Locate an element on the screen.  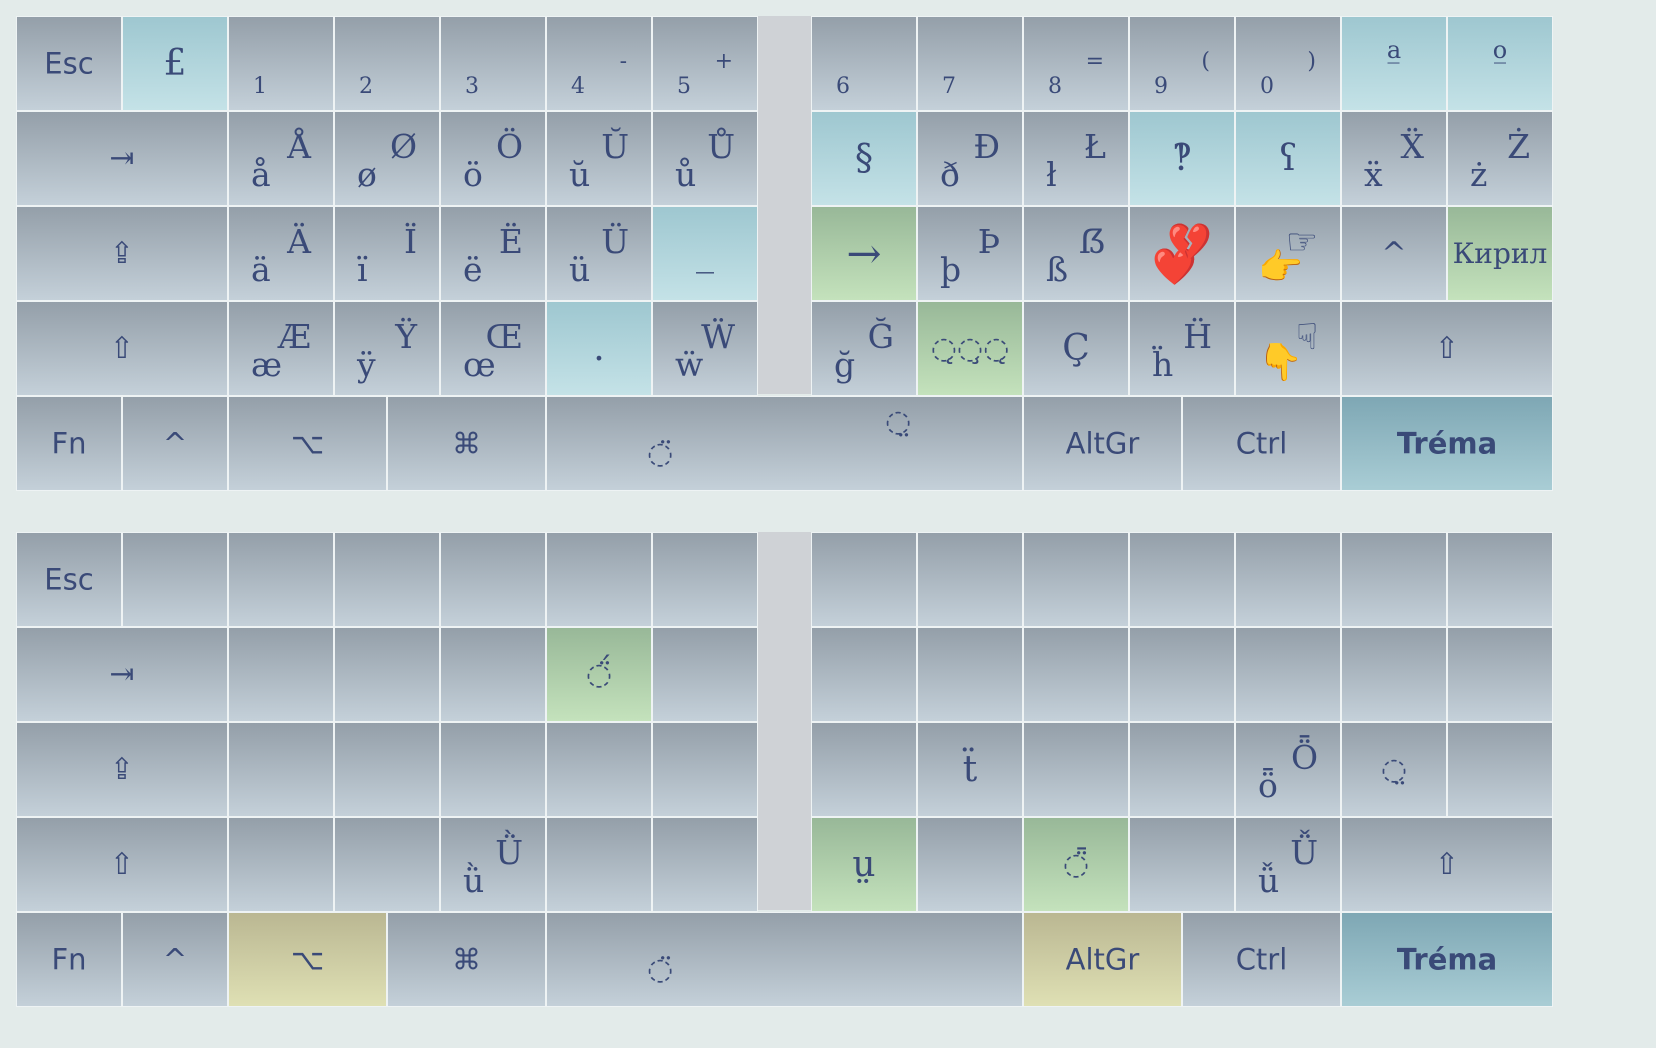
key-9: 9( is located at coordinates (1182, 63).